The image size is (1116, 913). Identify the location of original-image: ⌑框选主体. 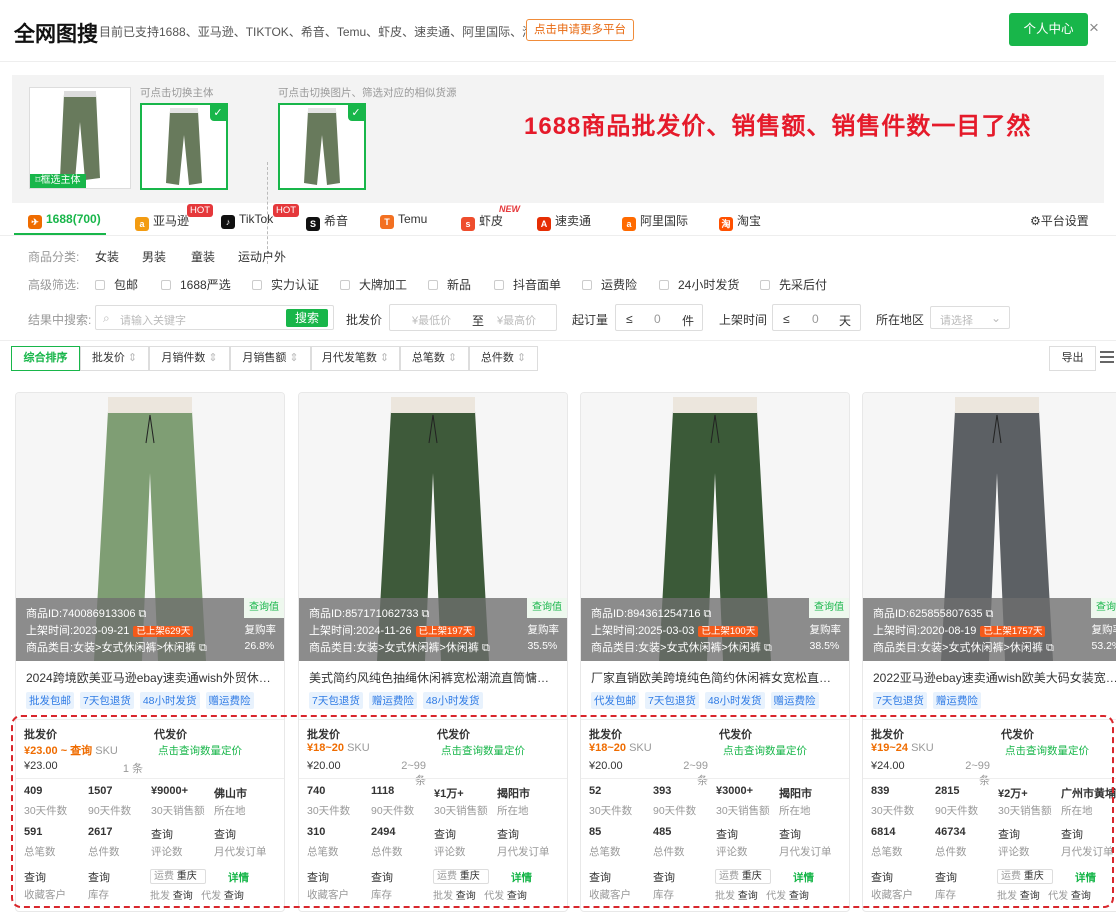
(80, 138).